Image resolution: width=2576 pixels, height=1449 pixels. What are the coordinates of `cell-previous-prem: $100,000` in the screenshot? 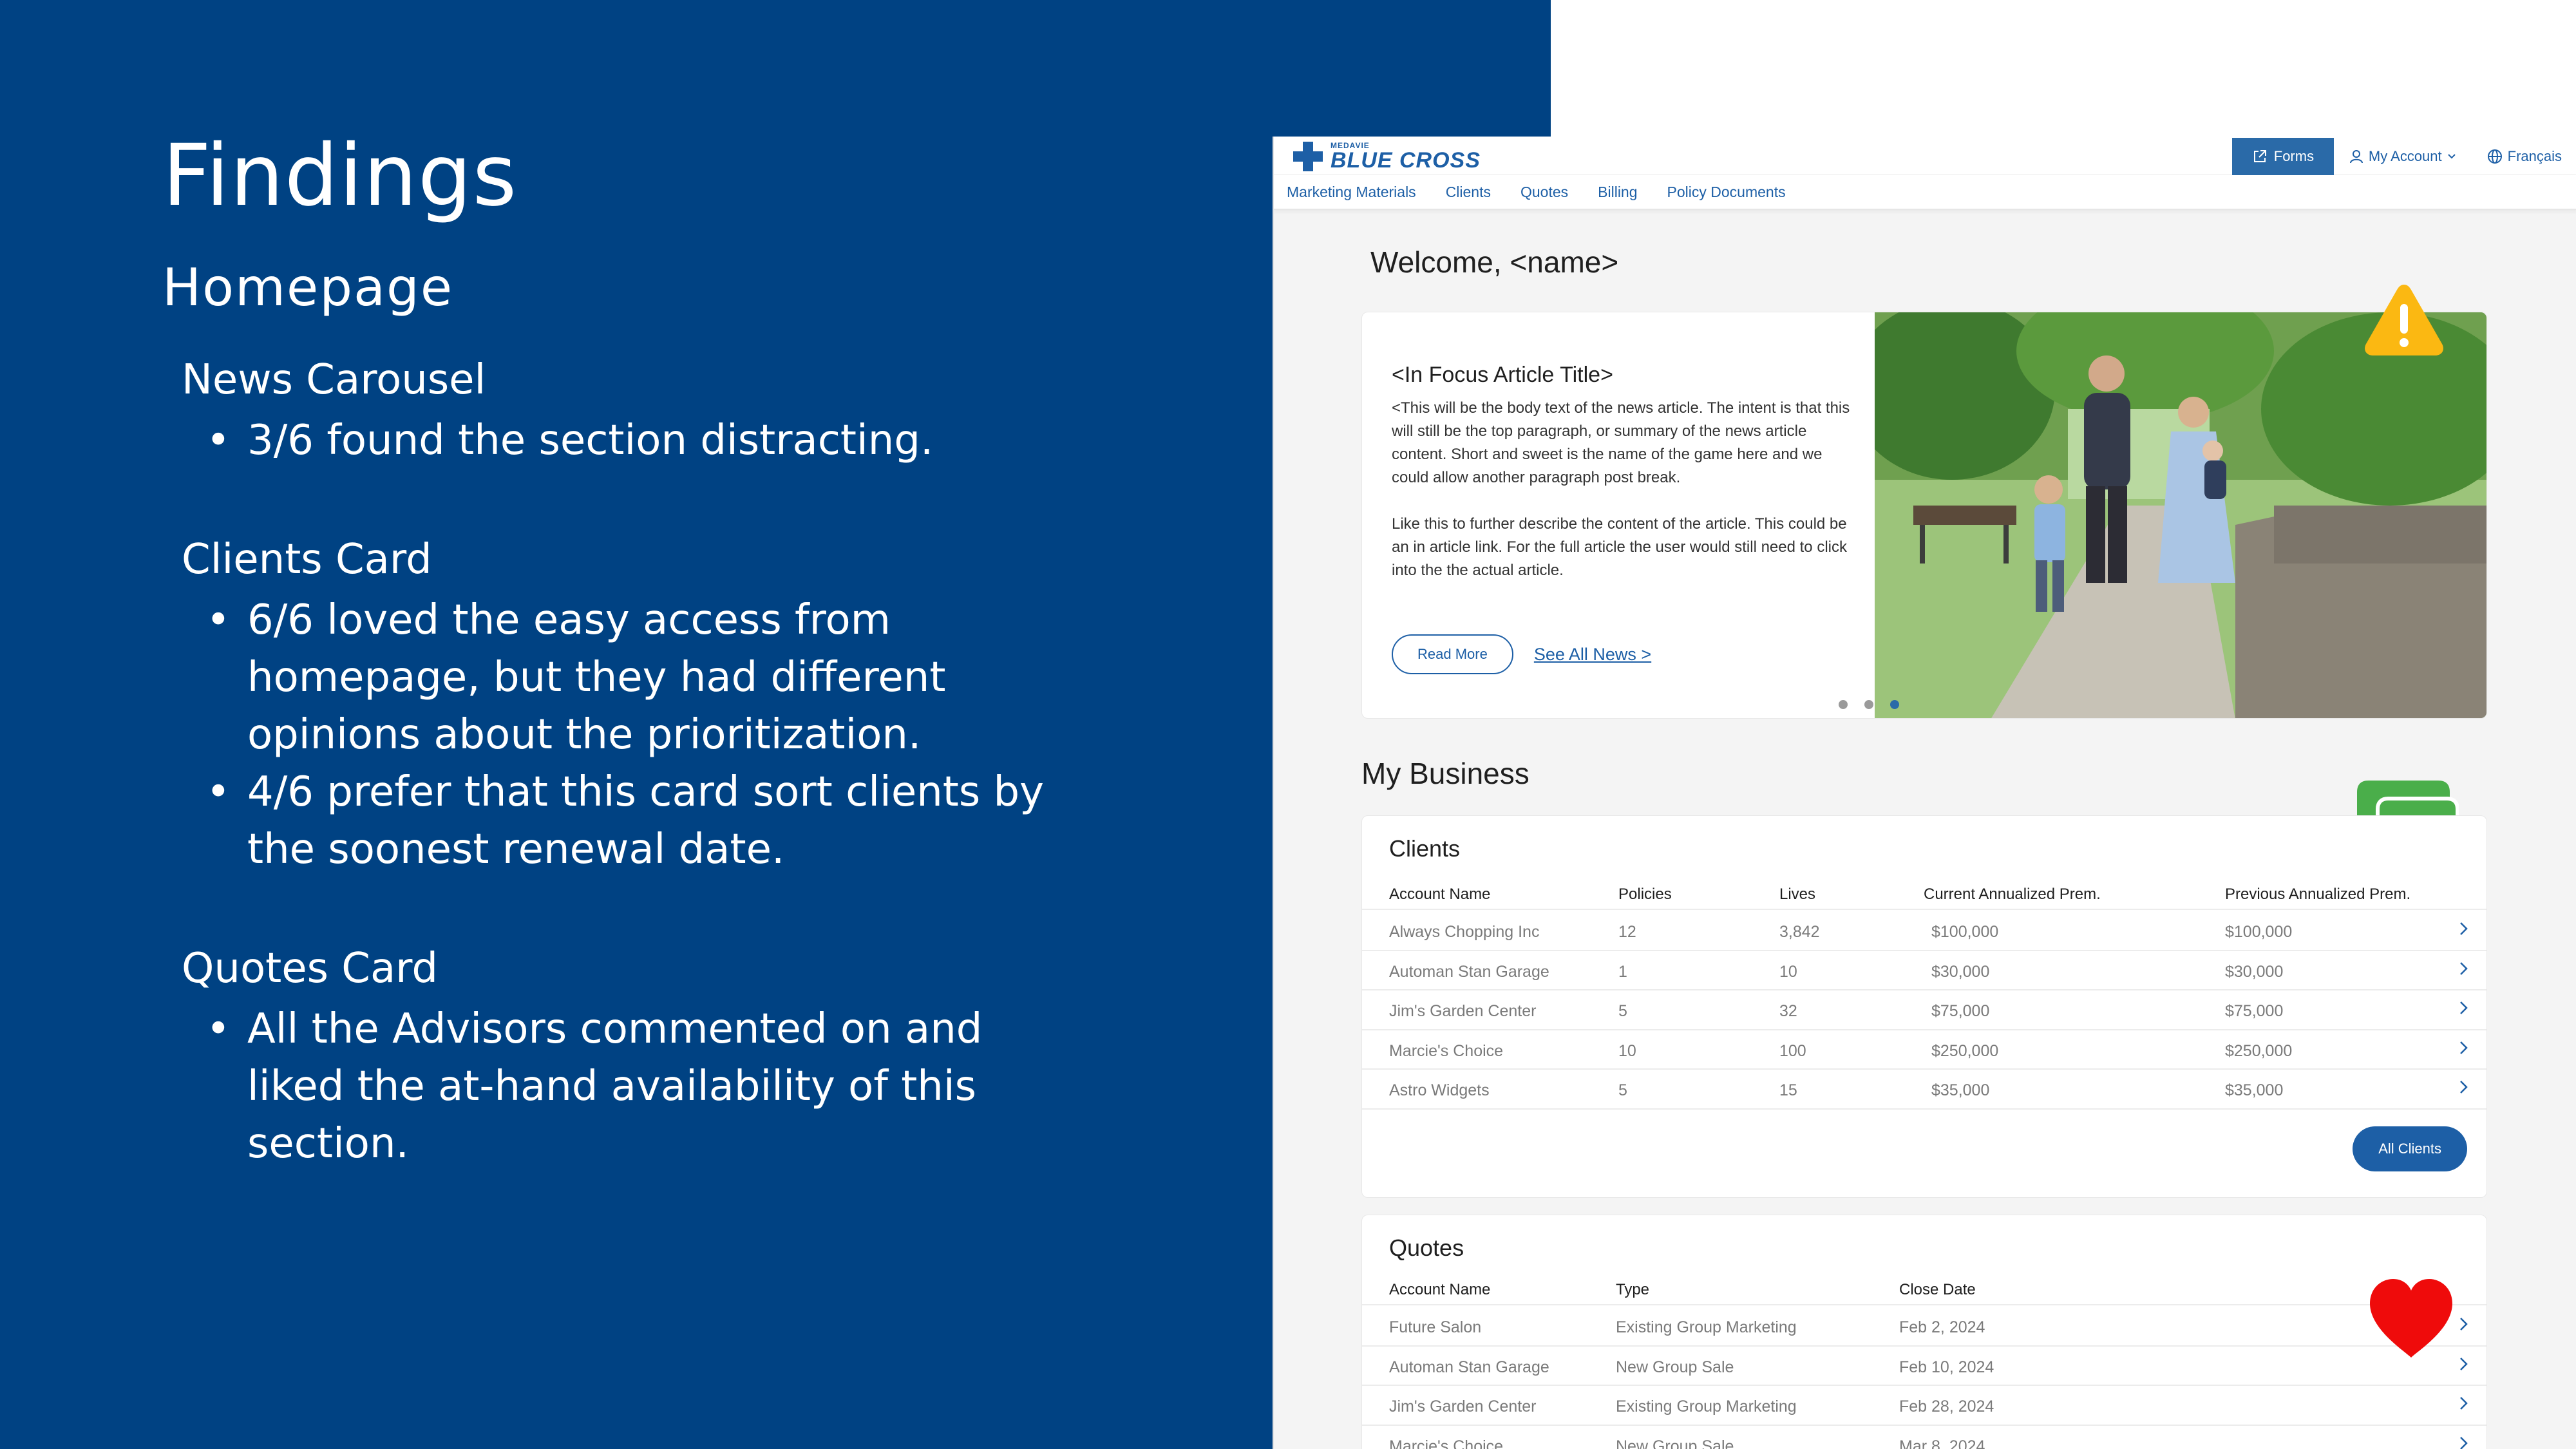 It's located at (2259, 932).